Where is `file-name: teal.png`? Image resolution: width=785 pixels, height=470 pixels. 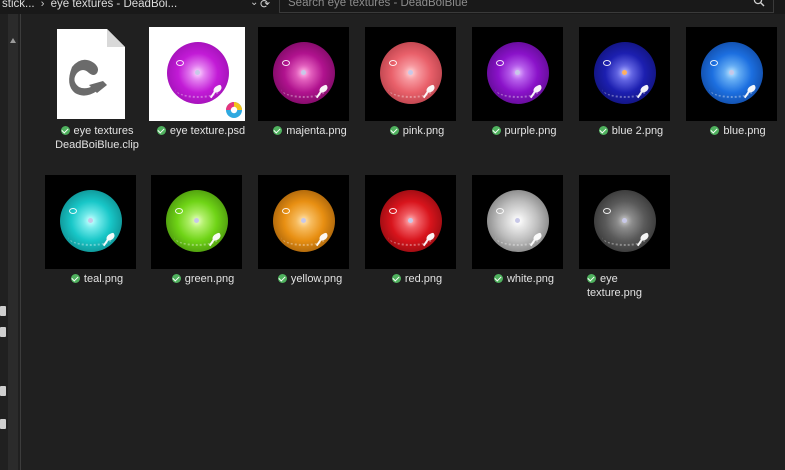
file-name: teal.png is located at coordinates (103, 279).